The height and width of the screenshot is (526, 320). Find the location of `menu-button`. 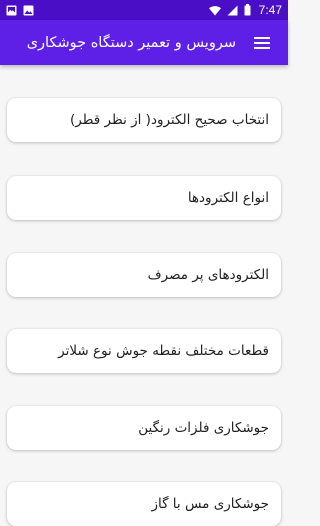

menu-button is located at coordinates (262, 42).